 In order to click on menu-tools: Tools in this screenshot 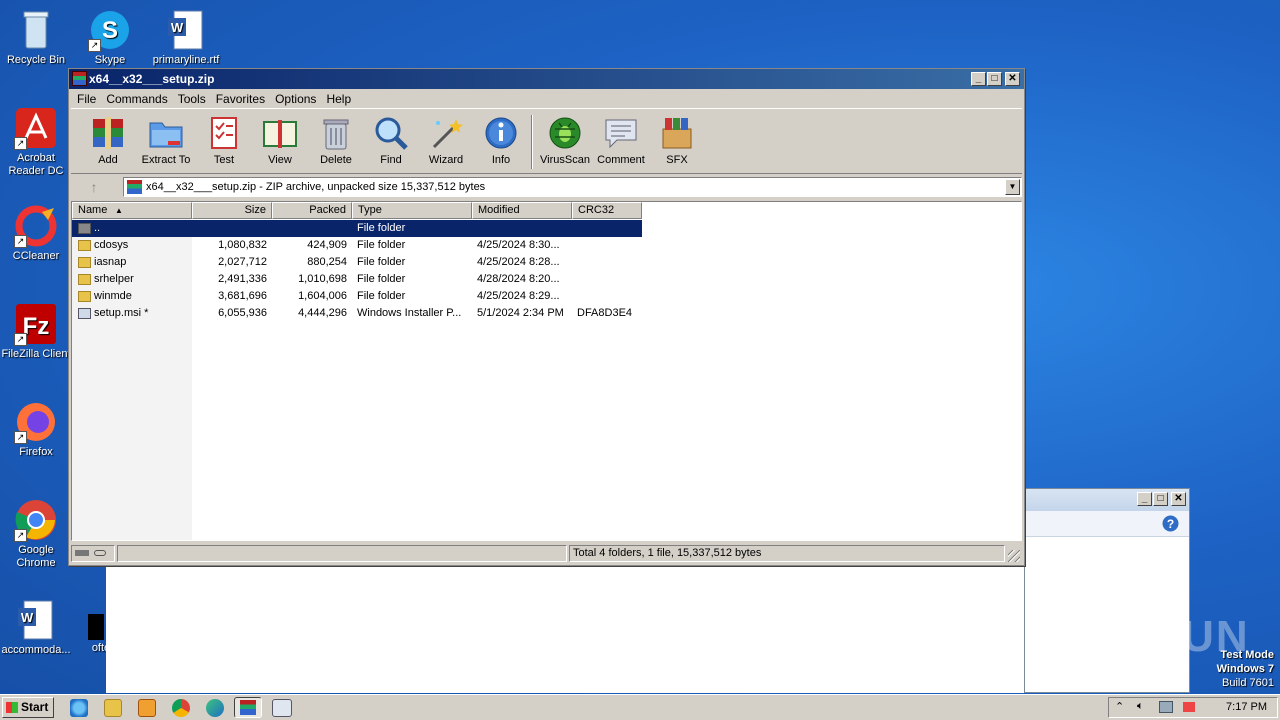, I will do `click(192, 99)`.